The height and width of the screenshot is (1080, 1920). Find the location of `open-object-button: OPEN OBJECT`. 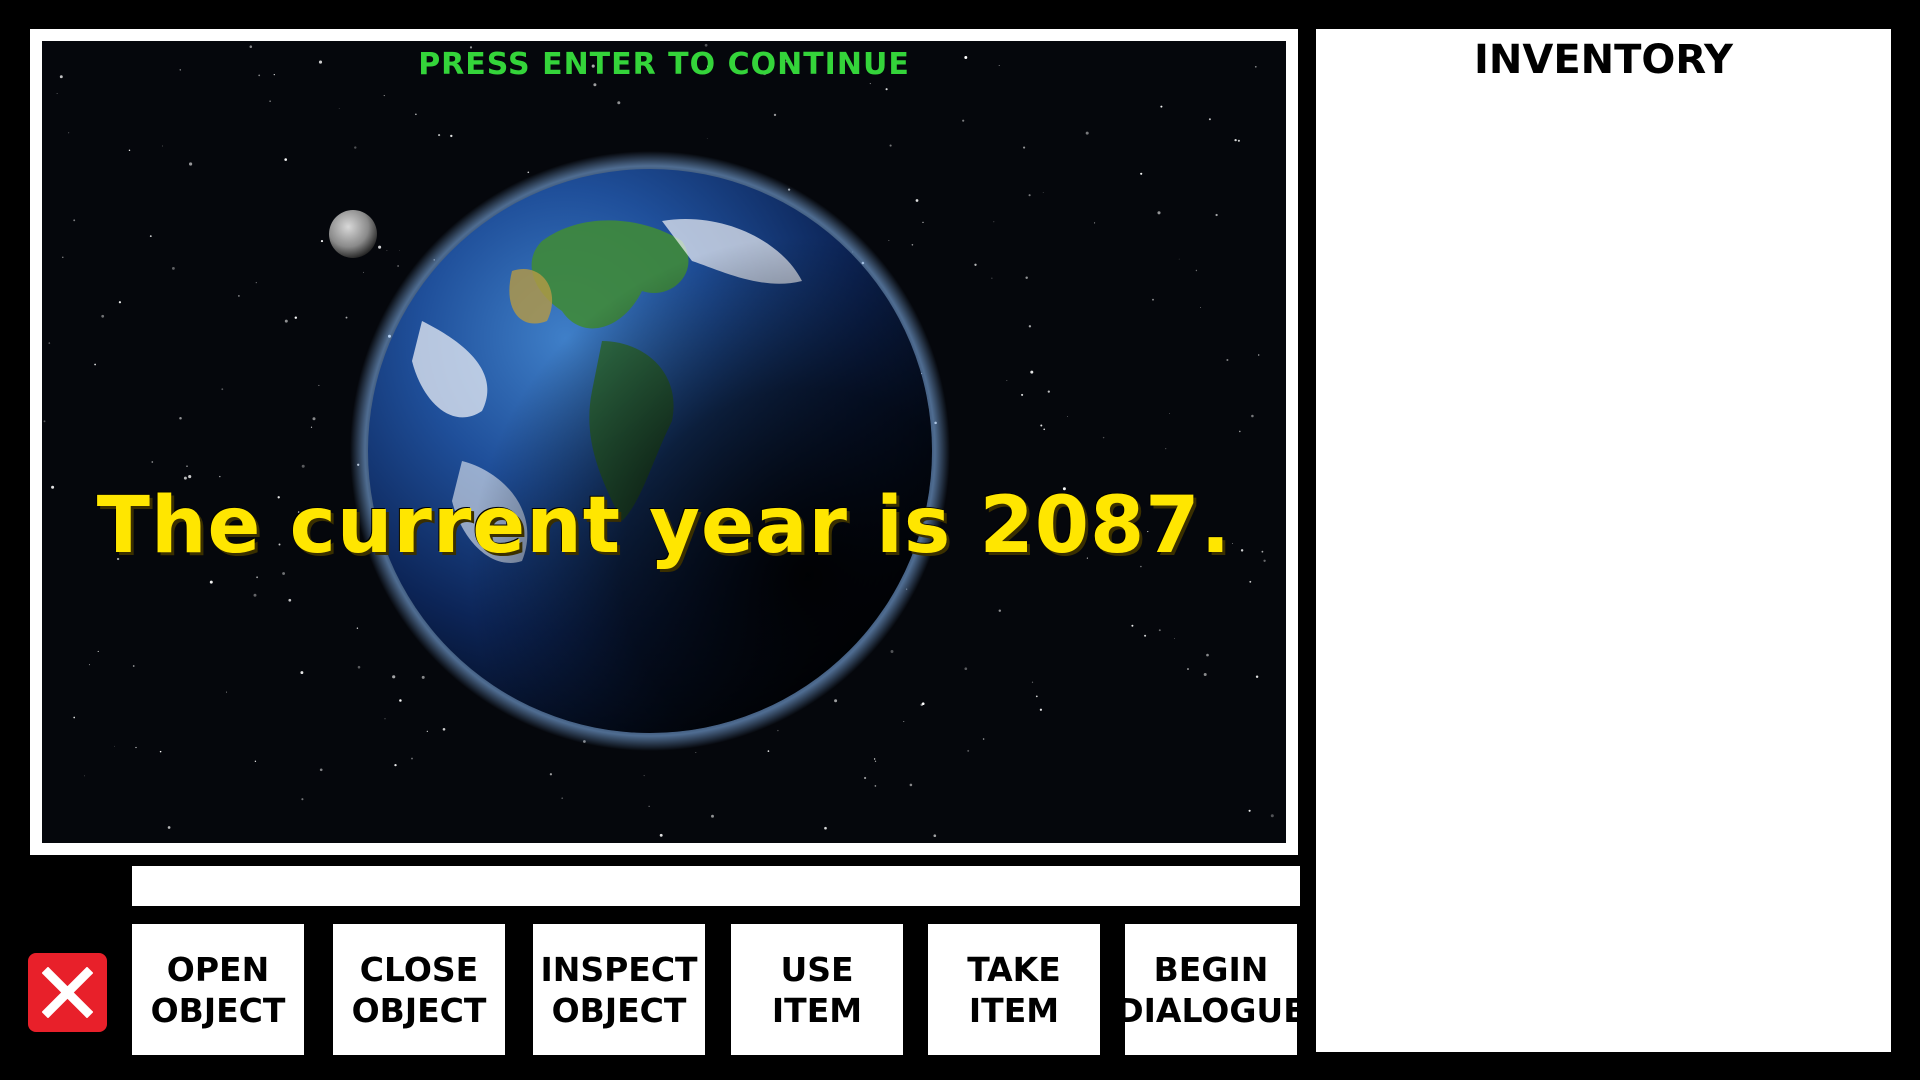

open-object-button: OPEN OBJECT is located at coordinates (218, 989).